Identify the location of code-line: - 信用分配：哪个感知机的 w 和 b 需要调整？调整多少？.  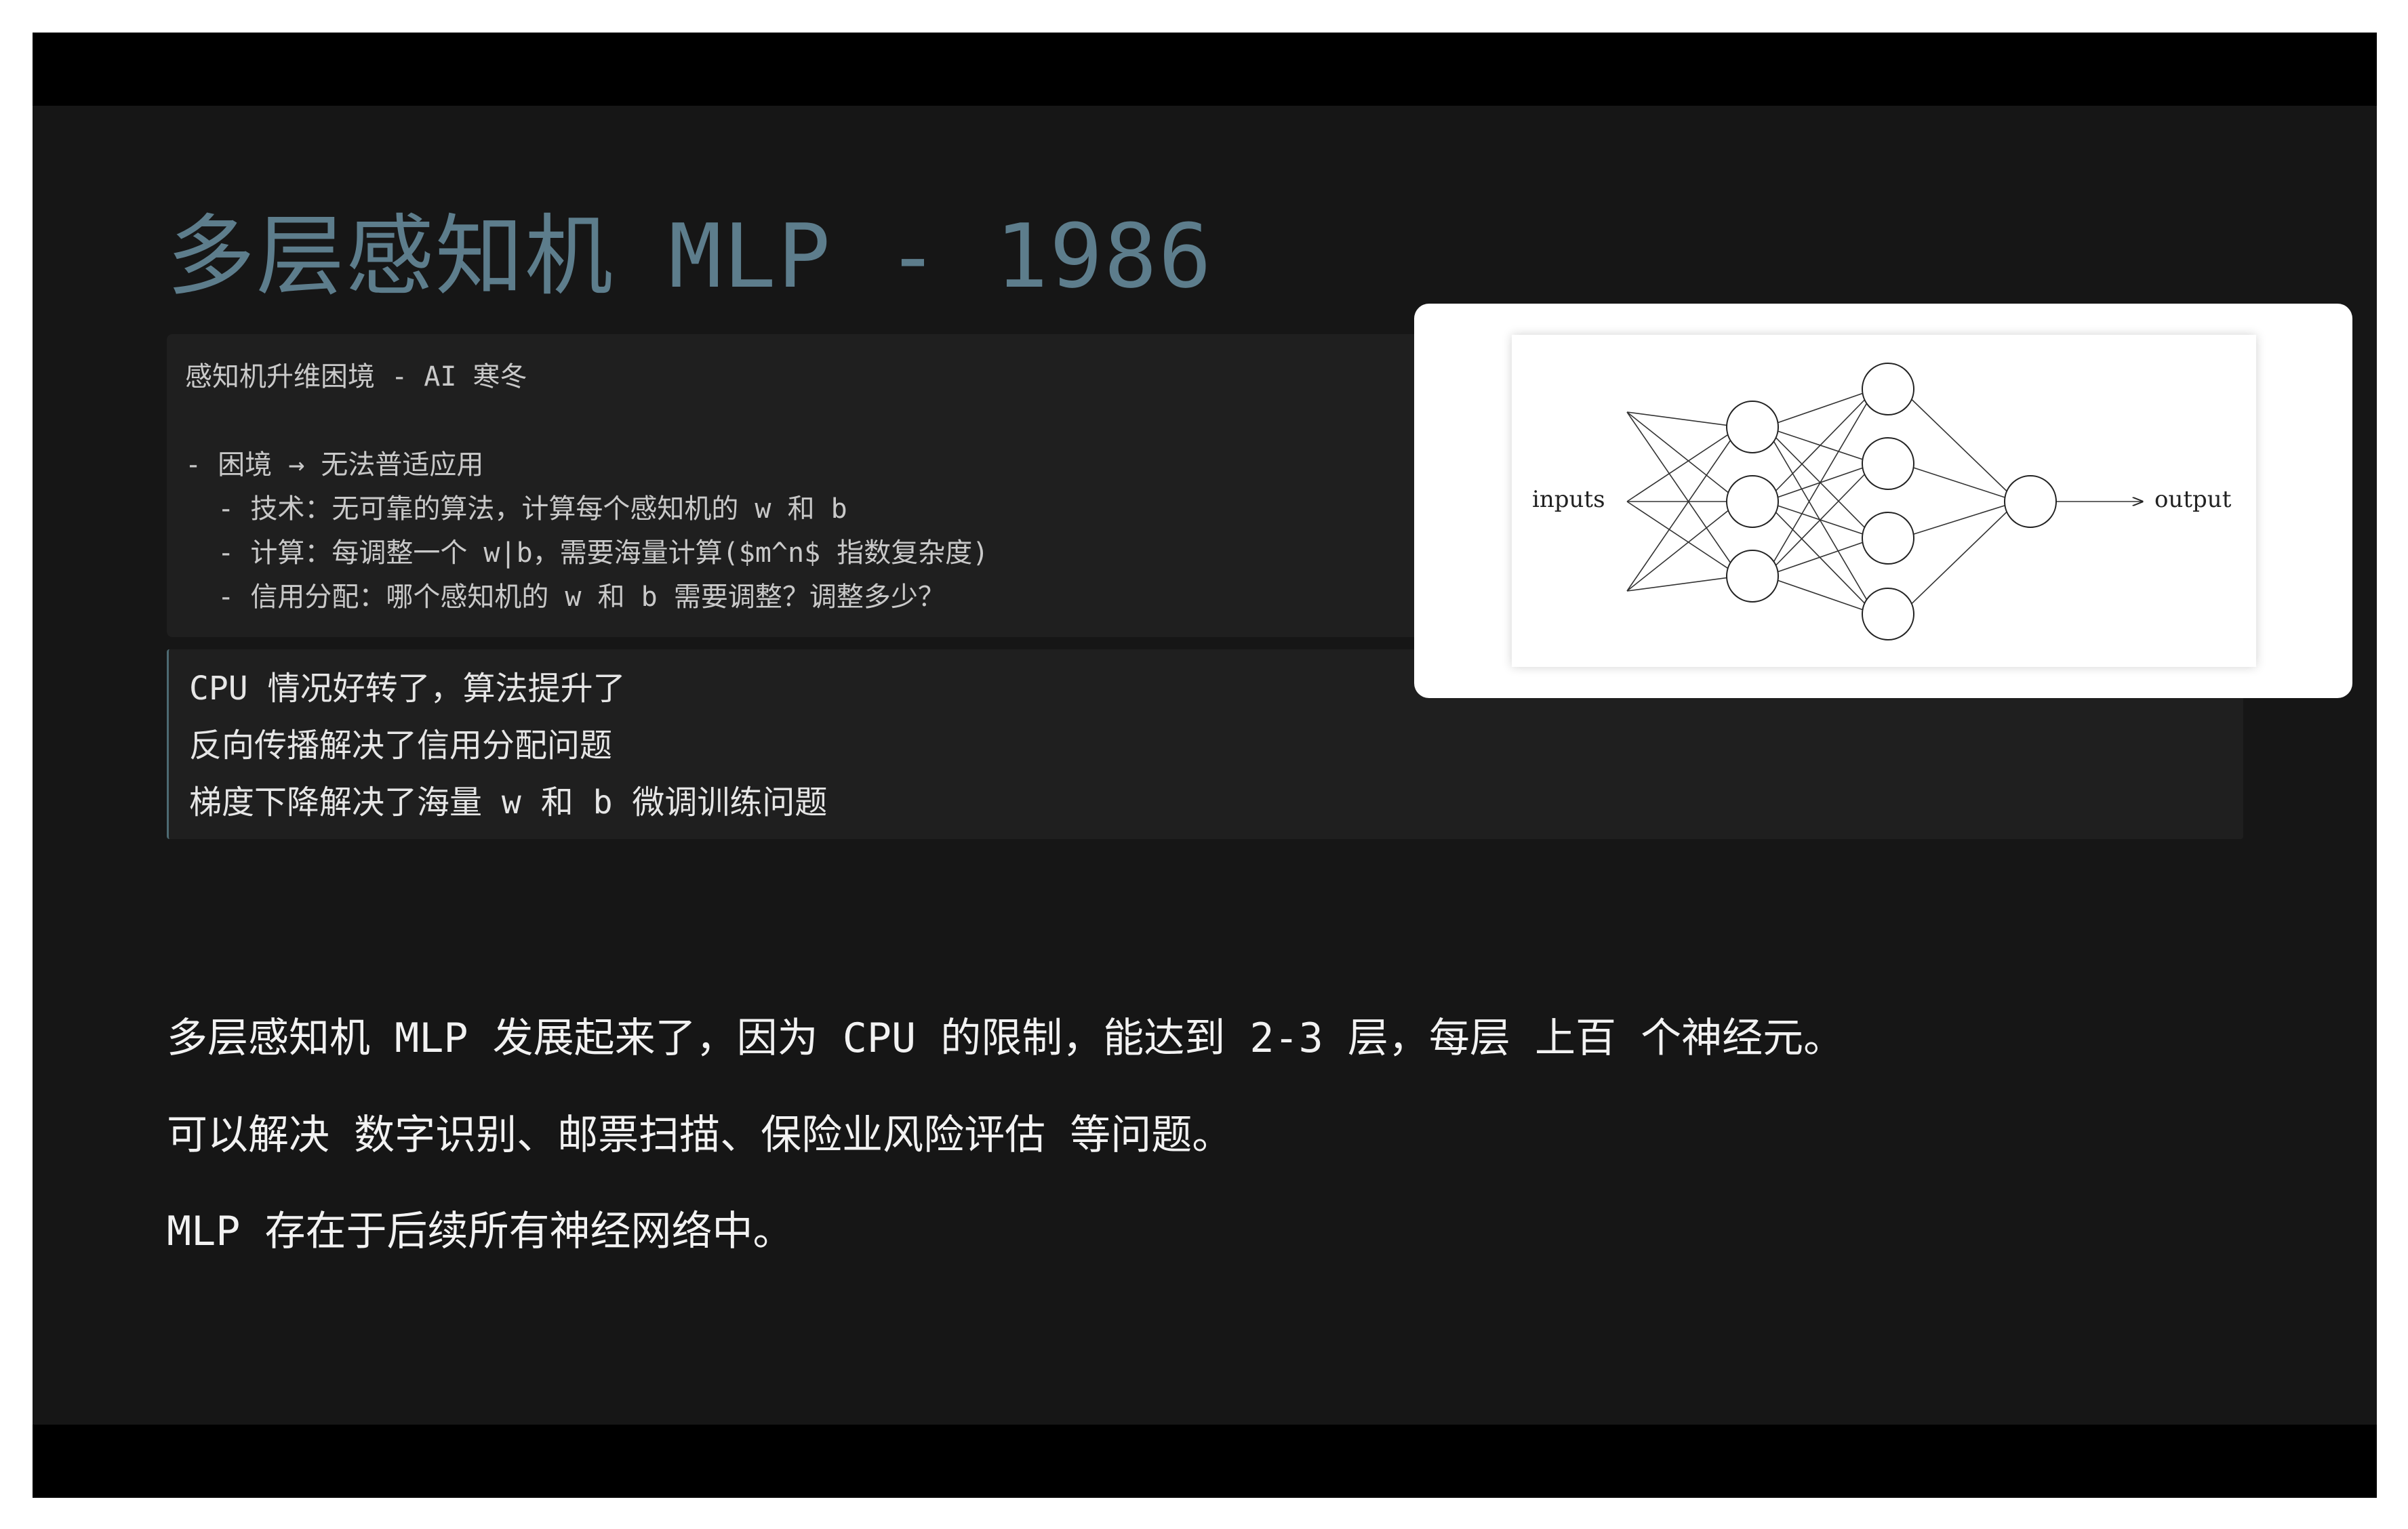
(565, 597).